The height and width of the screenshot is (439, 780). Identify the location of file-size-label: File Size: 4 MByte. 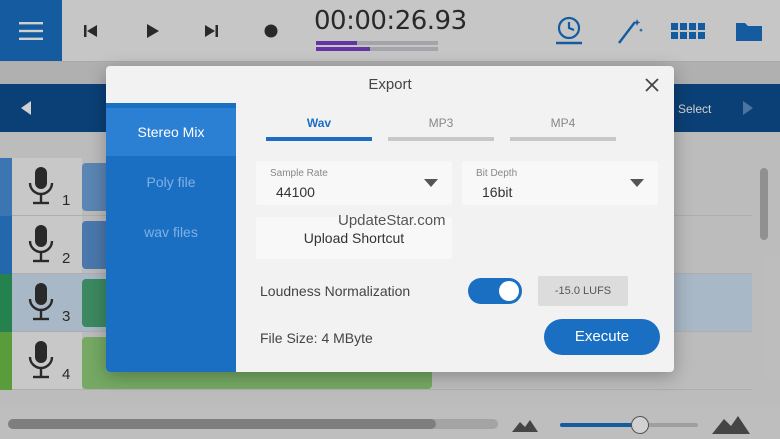
(316, 338).